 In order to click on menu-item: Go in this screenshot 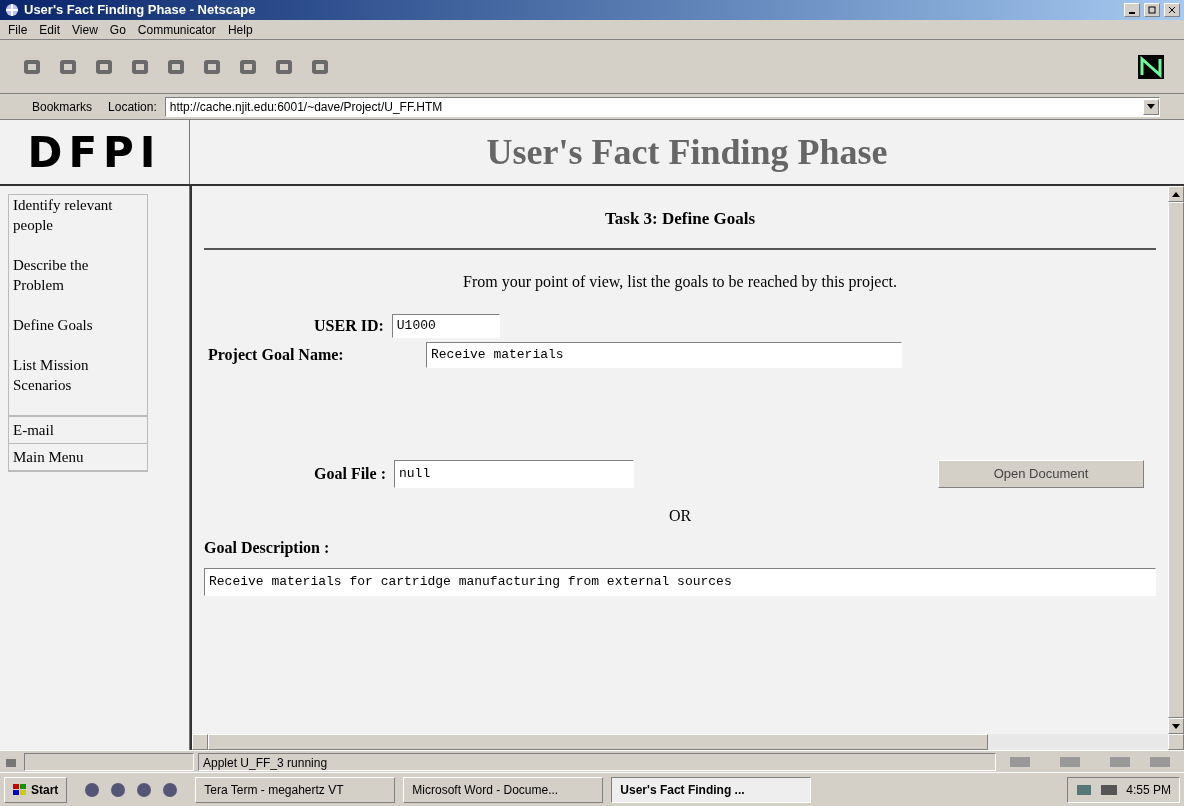, I will do `click(117, 29)`.